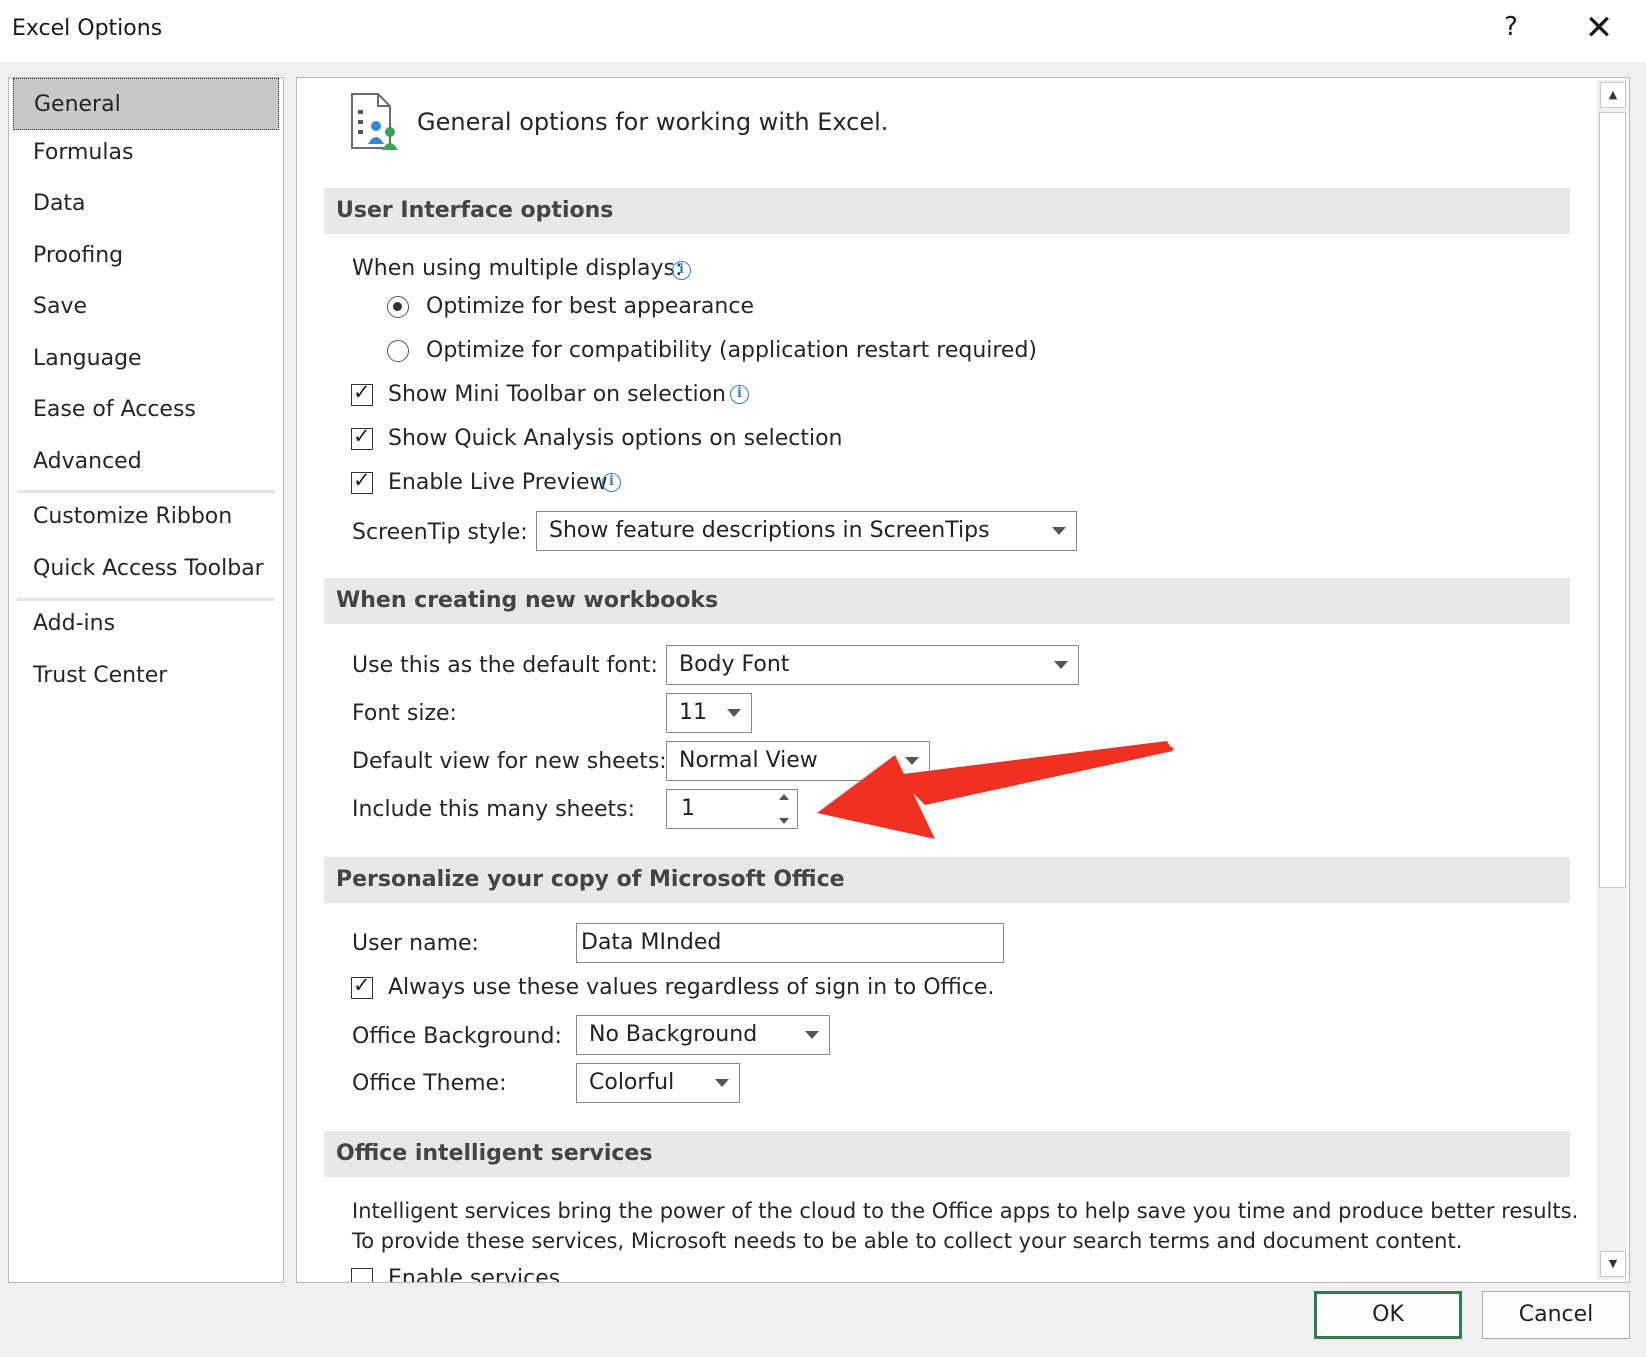  I want to click on sidebar-item-save: Save, so click(146, 307).